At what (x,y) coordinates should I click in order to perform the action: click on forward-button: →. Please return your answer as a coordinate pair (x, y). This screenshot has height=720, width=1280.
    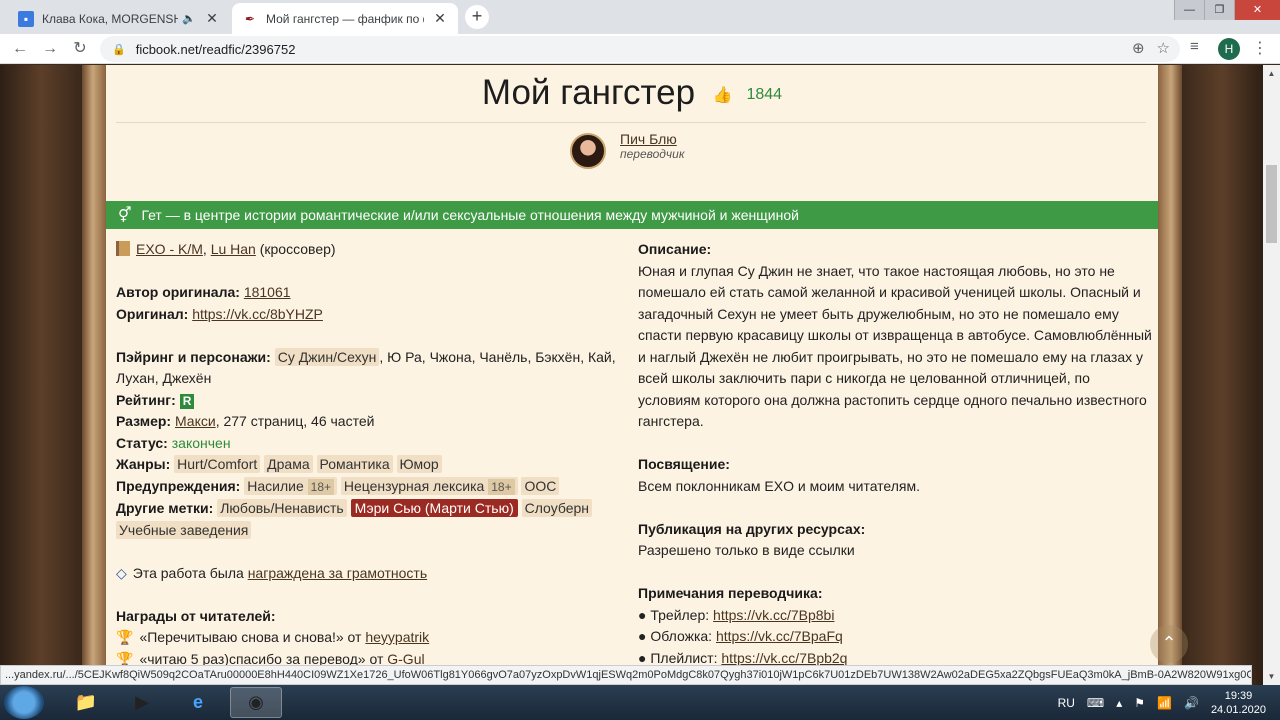
    Looking at the image, I should click on (50, 49).